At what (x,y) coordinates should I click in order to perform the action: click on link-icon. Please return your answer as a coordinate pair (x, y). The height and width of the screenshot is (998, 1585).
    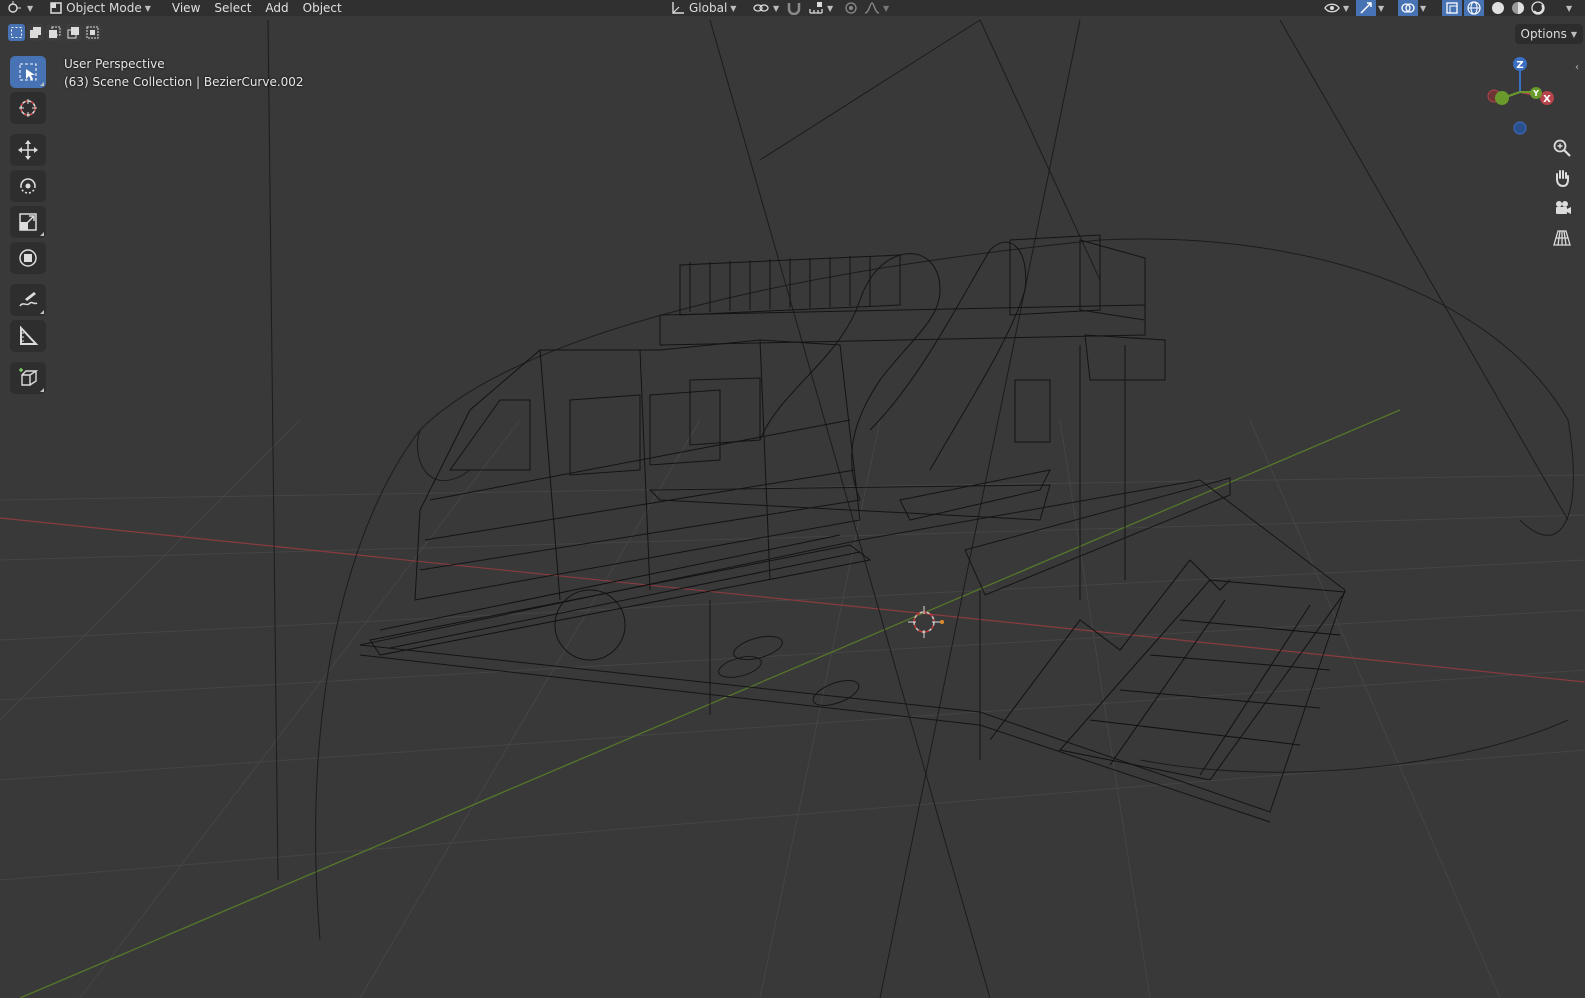
    Looking at the image, I should click on (761, 8).